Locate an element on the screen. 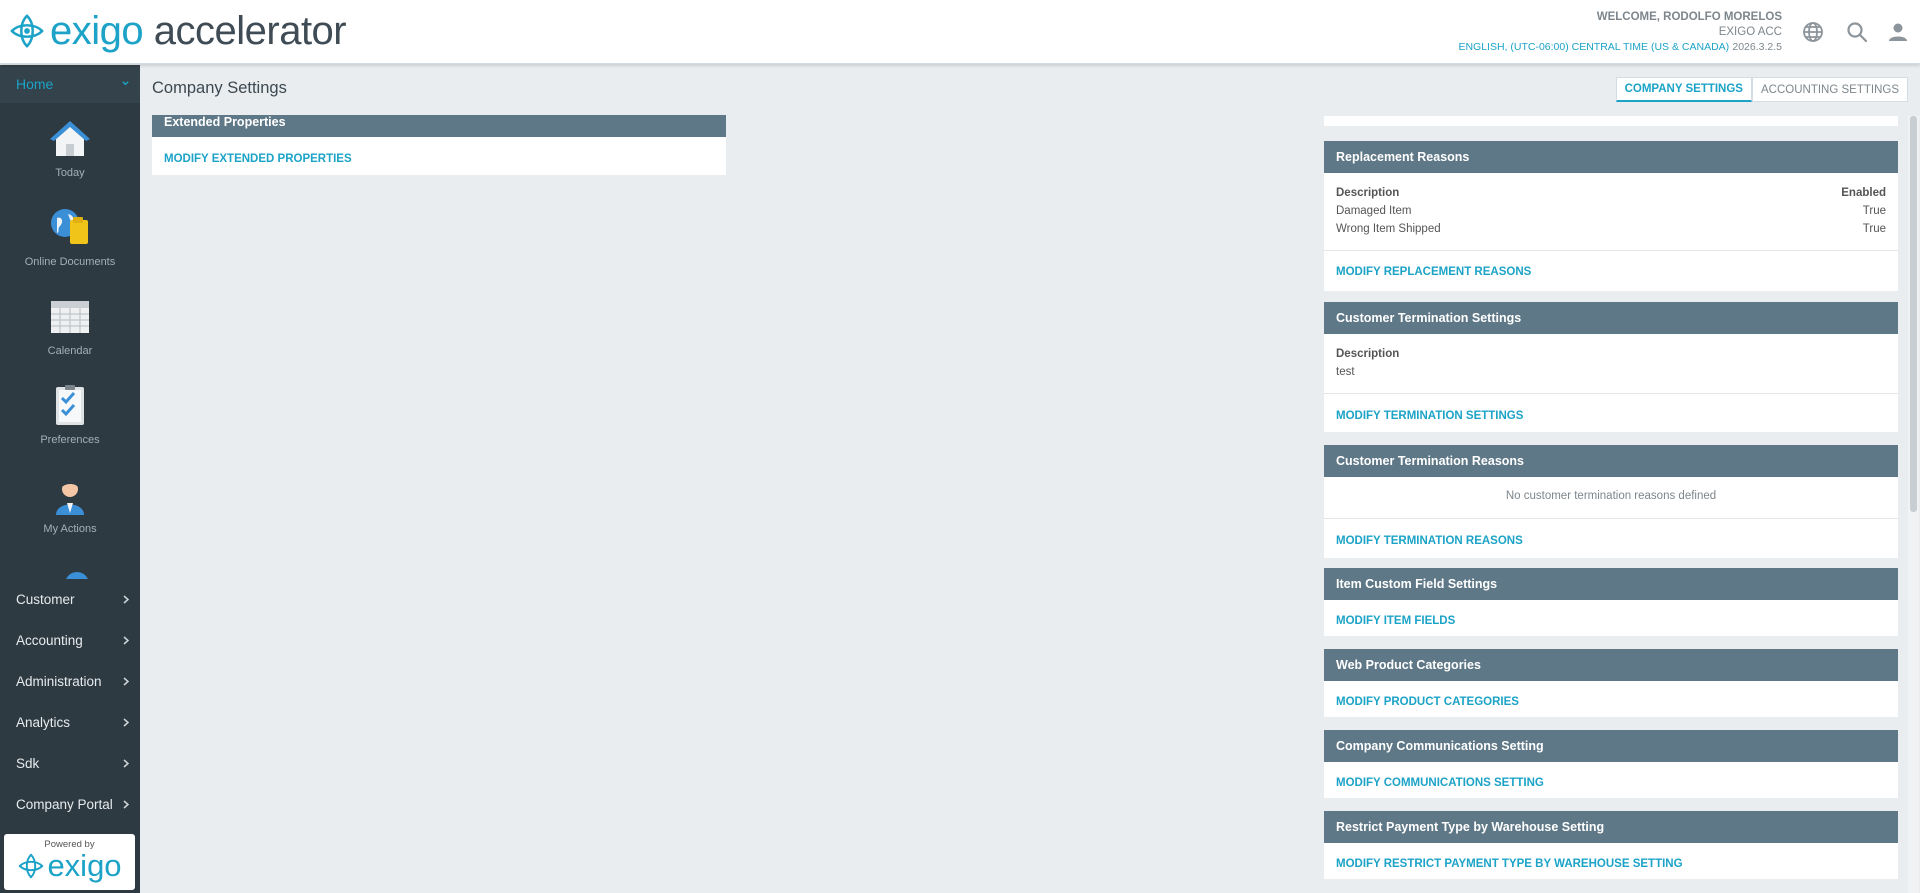 This screenshot has height=893, width=1920. table-header: Description is located at coordinates (1611, 354).